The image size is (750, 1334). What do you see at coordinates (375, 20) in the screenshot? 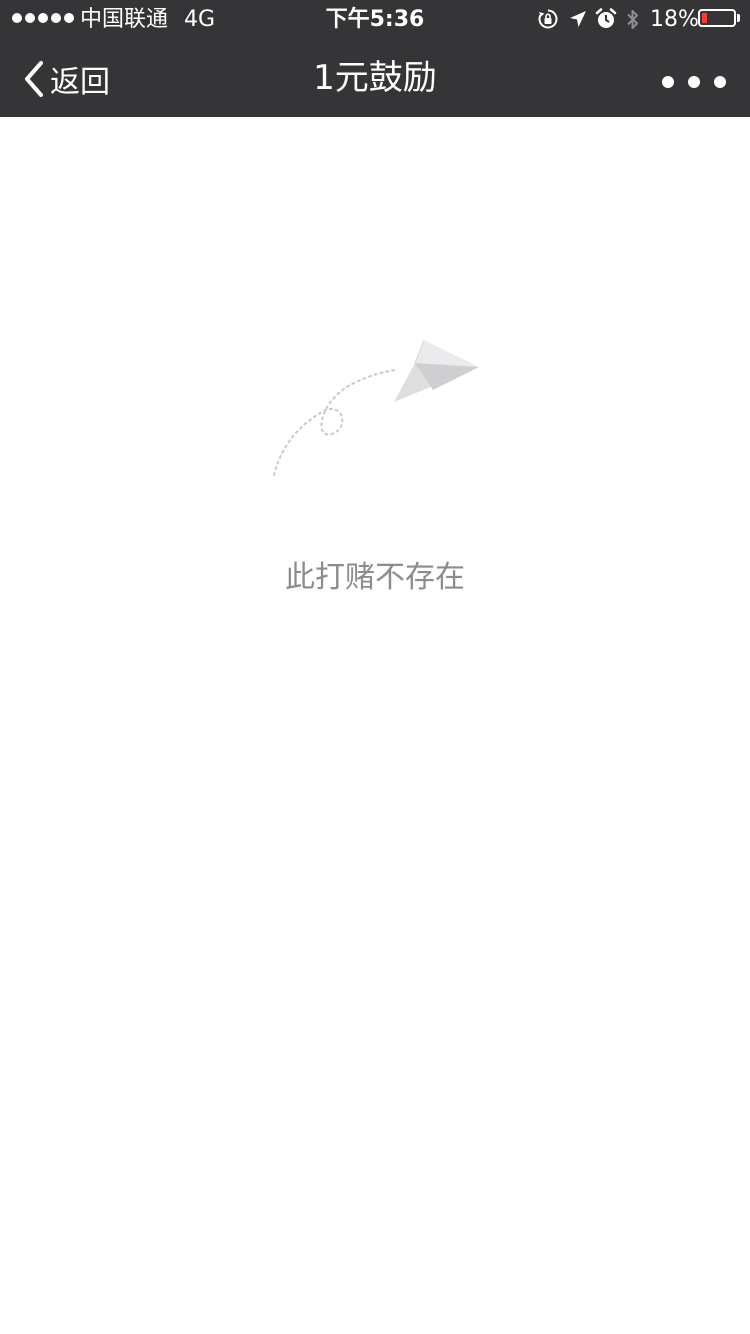
I see `status-bar: 中国联通 4G 下午5:36 18%` at bounding box center [375, 20].